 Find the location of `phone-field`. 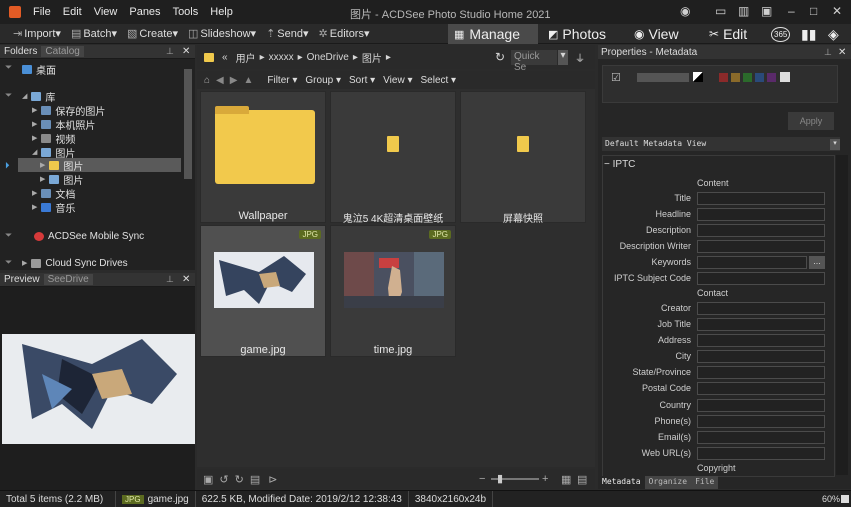

phone-field is located at coordinates (761, 421).